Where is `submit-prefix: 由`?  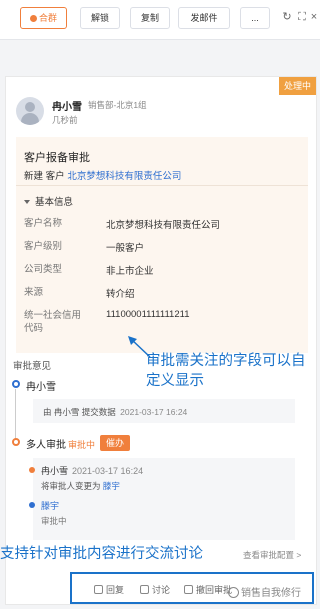 submit-prefix: 由 is located at coordinates (47, 412).